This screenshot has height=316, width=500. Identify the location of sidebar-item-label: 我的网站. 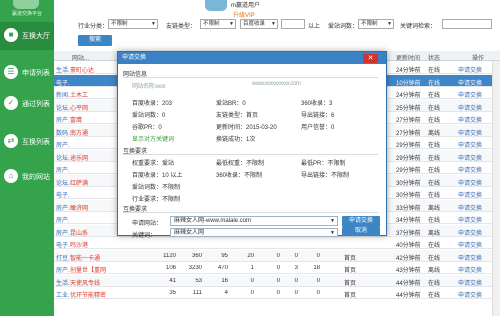
(36, 177).